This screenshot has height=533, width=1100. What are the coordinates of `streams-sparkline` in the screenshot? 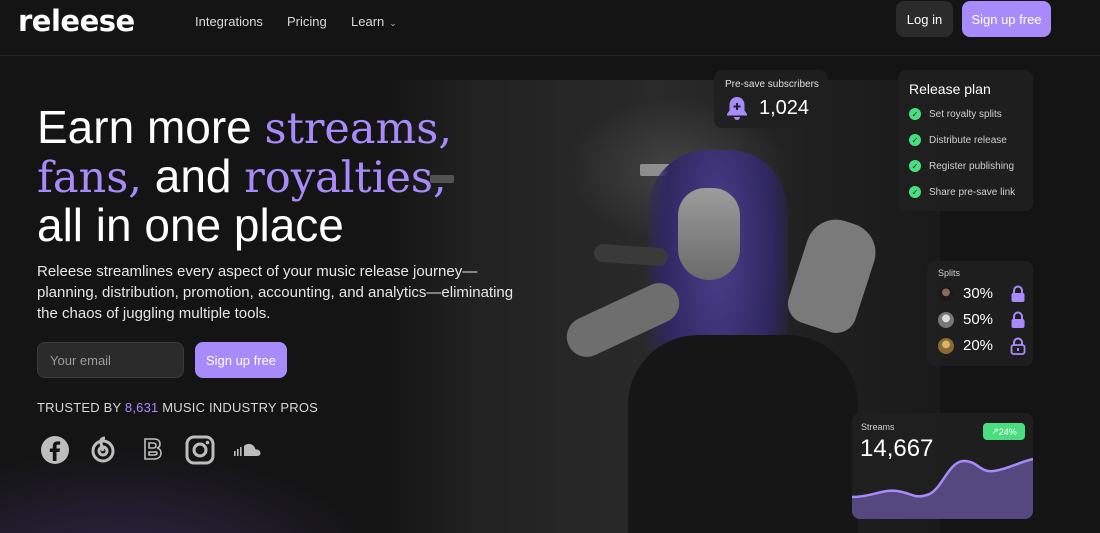 It's located at (942, 488).